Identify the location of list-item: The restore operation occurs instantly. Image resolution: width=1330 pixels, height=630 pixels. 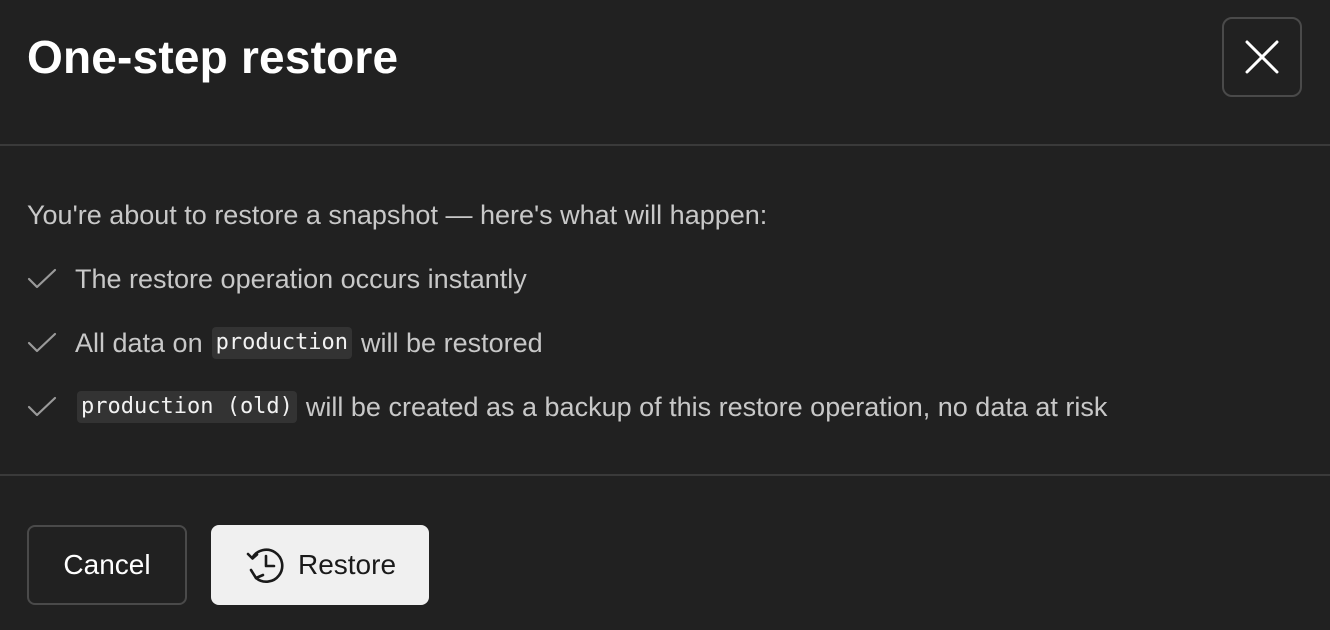
(567, 279).